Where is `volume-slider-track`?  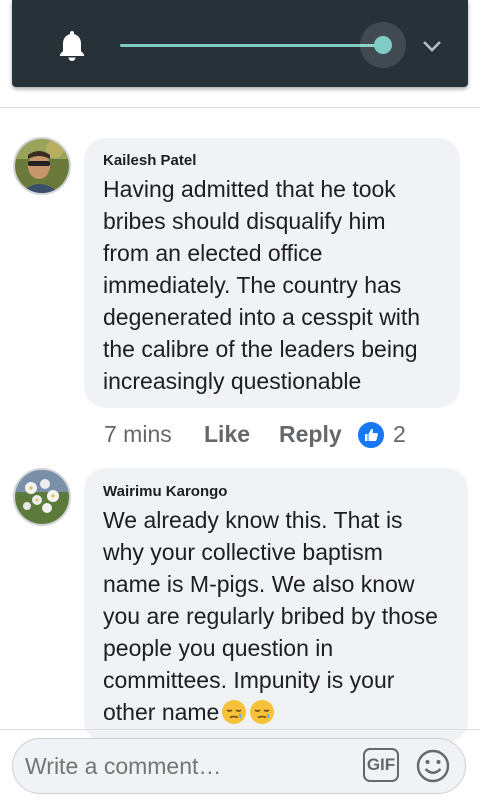
volume-slider-track is located at coordinates (252, 45).